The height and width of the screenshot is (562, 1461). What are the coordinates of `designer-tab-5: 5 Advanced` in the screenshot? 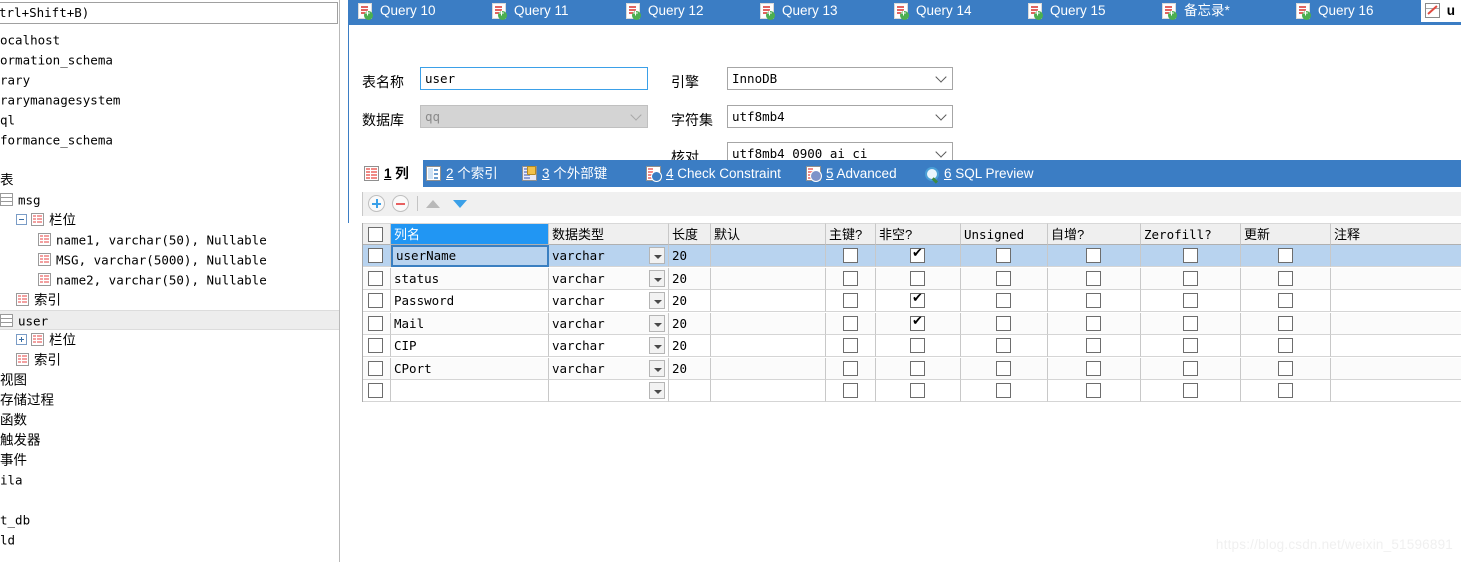 It's located at (862, 173).